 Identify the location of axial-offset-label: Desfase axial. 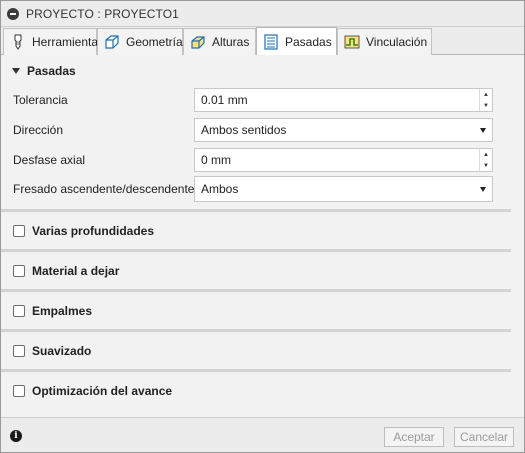
(49, 160).